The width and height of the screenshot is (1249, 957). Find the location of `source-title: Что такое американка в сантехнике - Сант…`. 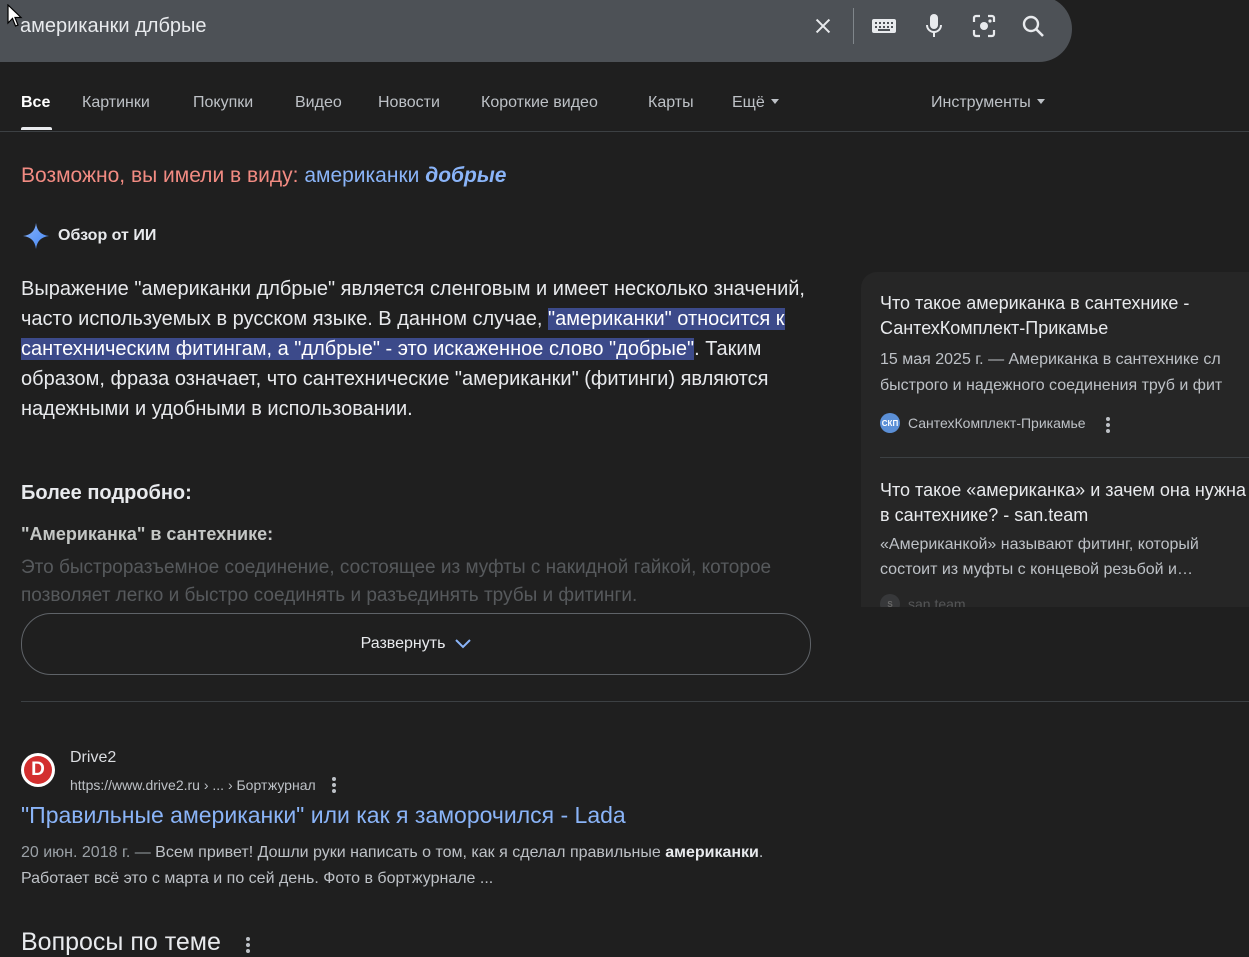

source-title: Что такое американка в сантехнике - Сант… is located at coordinates (1064, 316).